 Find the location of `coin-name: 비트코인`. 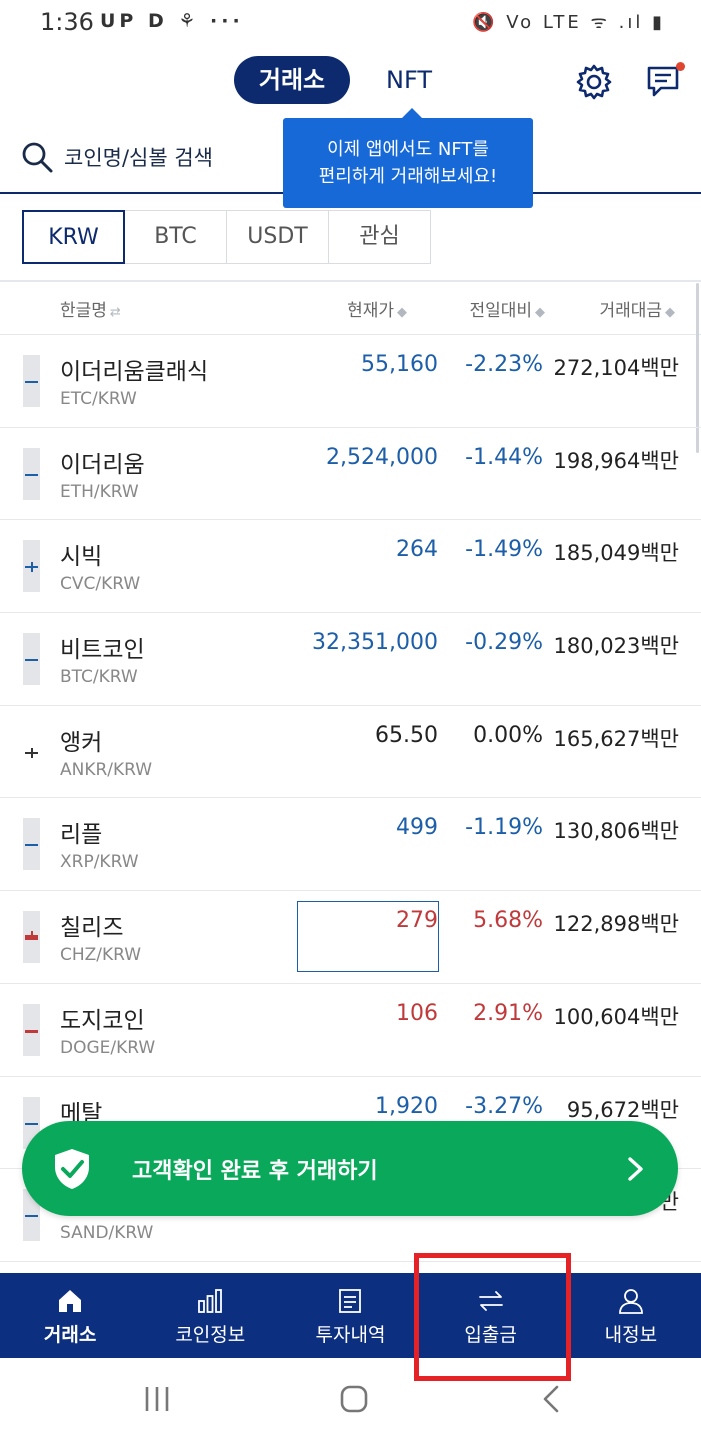

coin-name: 비트코인 is located at coordinates (102, 650).